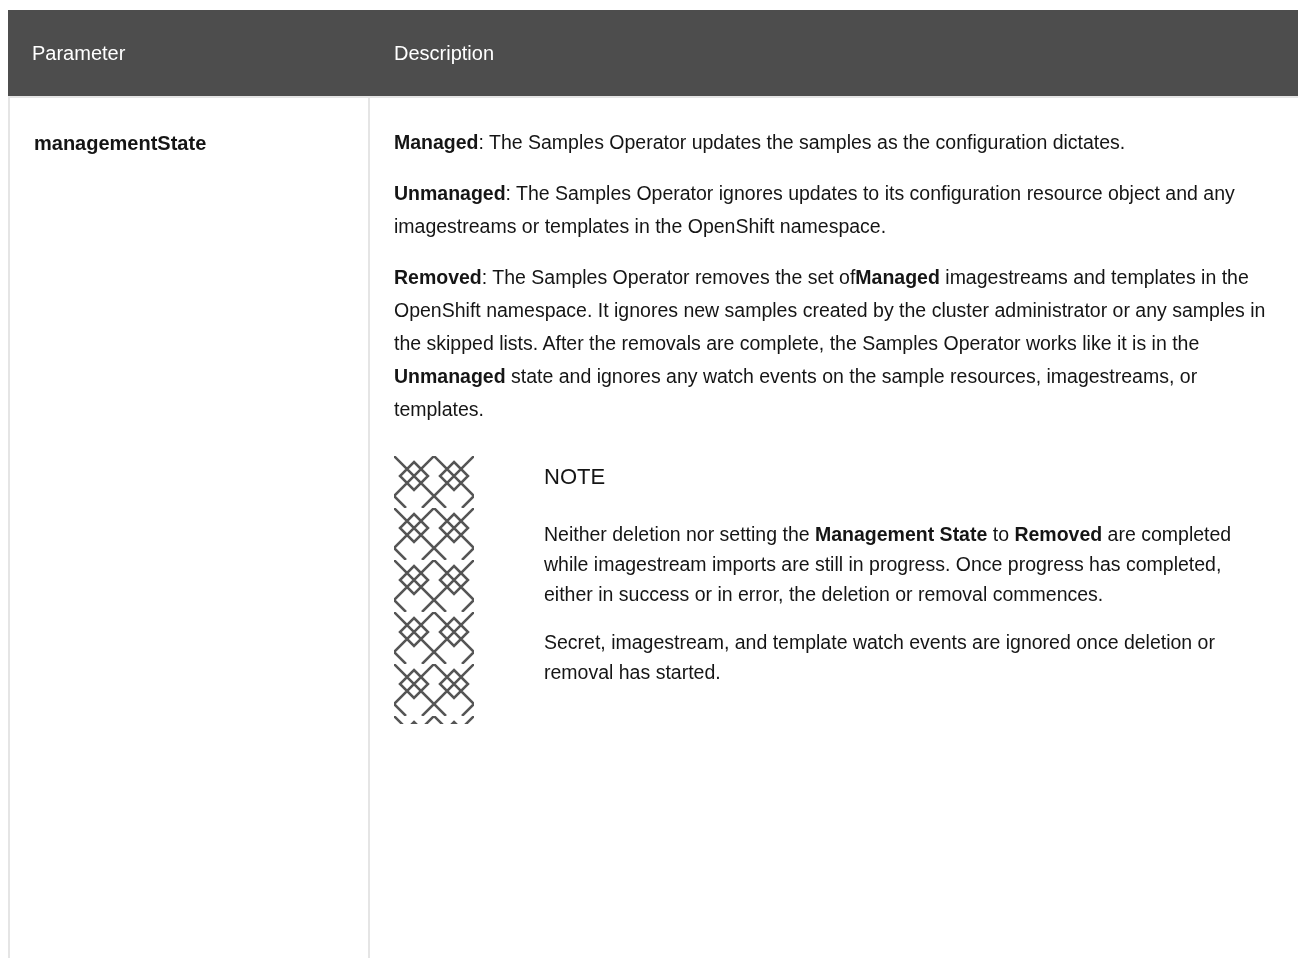 The image size is (1298, 958). Describe the element at coordinates (120, 143) in the screenshot. I see `parameter-name: managementState` at that location.